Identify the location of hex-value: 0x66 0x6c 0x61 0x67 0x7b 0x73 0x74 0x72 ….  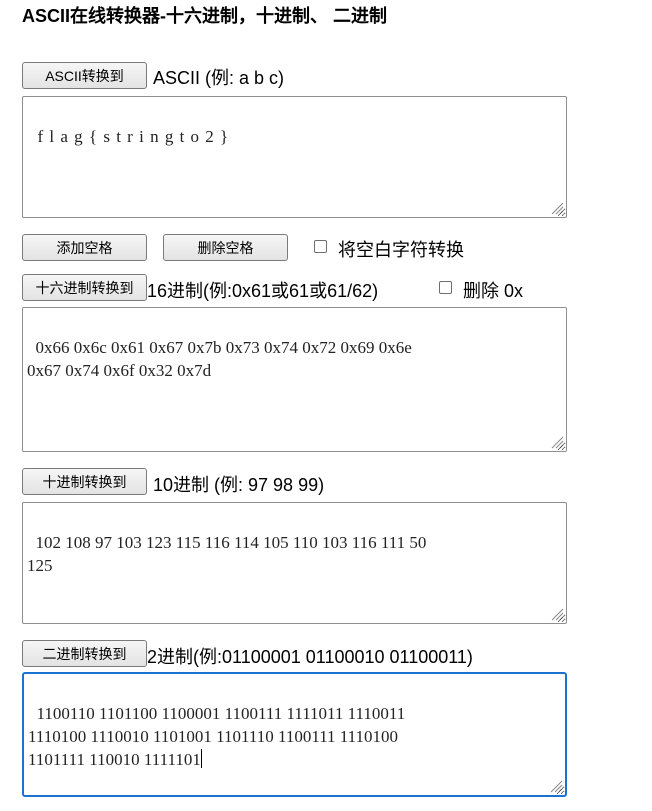
(219, 359).